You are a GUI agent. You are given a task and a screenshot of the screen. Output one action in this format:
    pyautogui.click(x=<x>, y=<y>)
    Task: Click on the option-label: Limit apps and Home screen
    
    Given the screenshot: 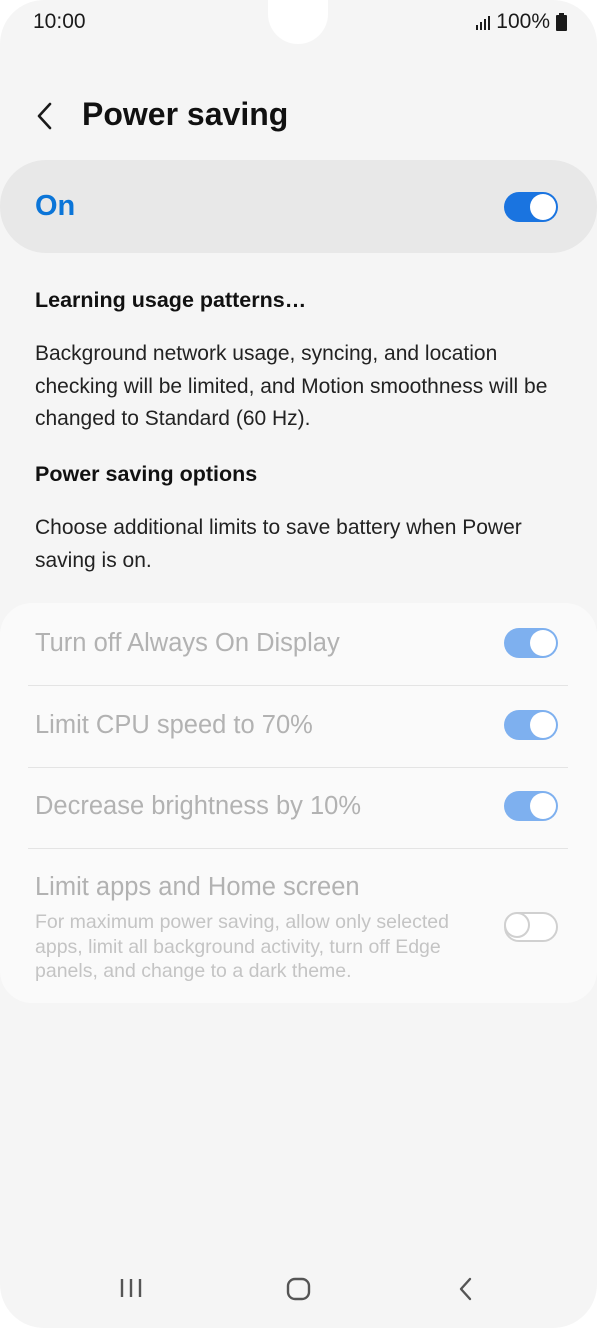 What is the action you would take?
    pyautogui.click(x=197, y=887)
    